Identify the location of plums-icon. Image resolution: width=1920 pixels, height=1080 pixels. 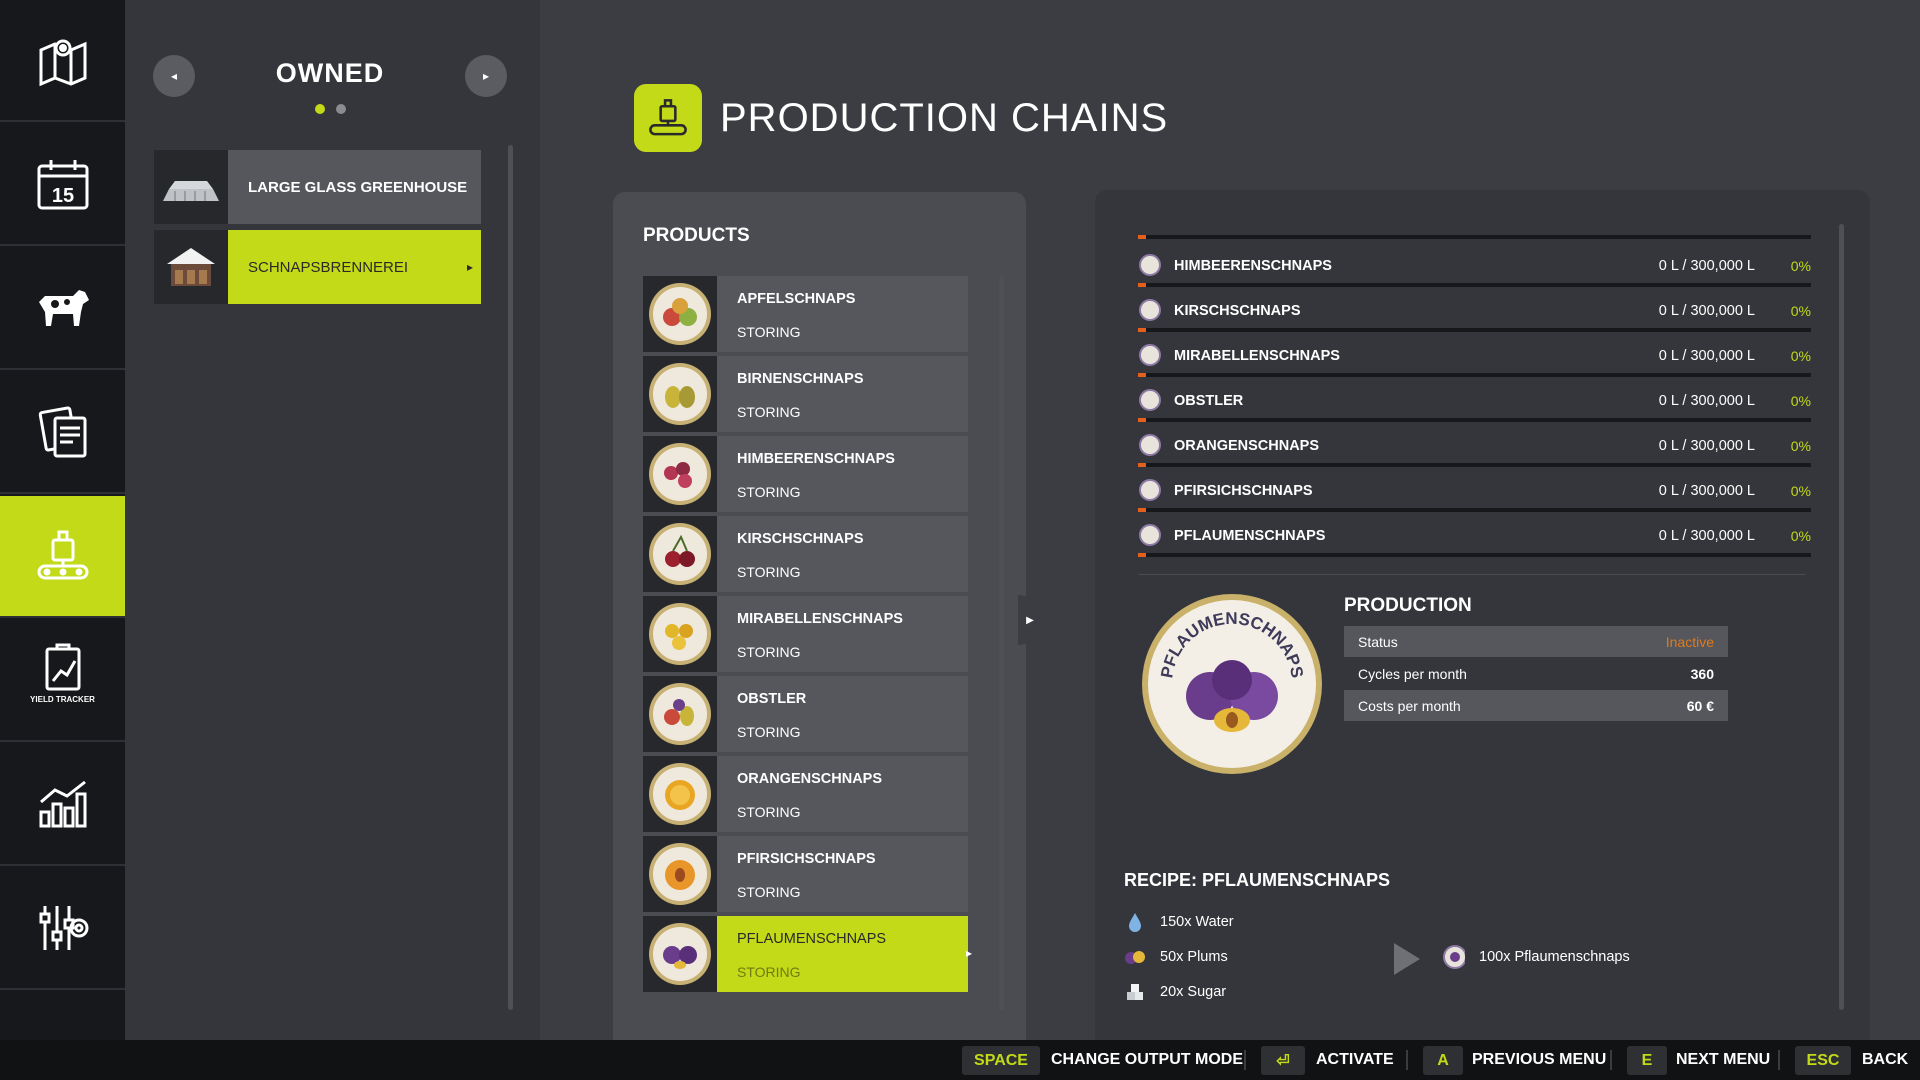
(1135, 957).